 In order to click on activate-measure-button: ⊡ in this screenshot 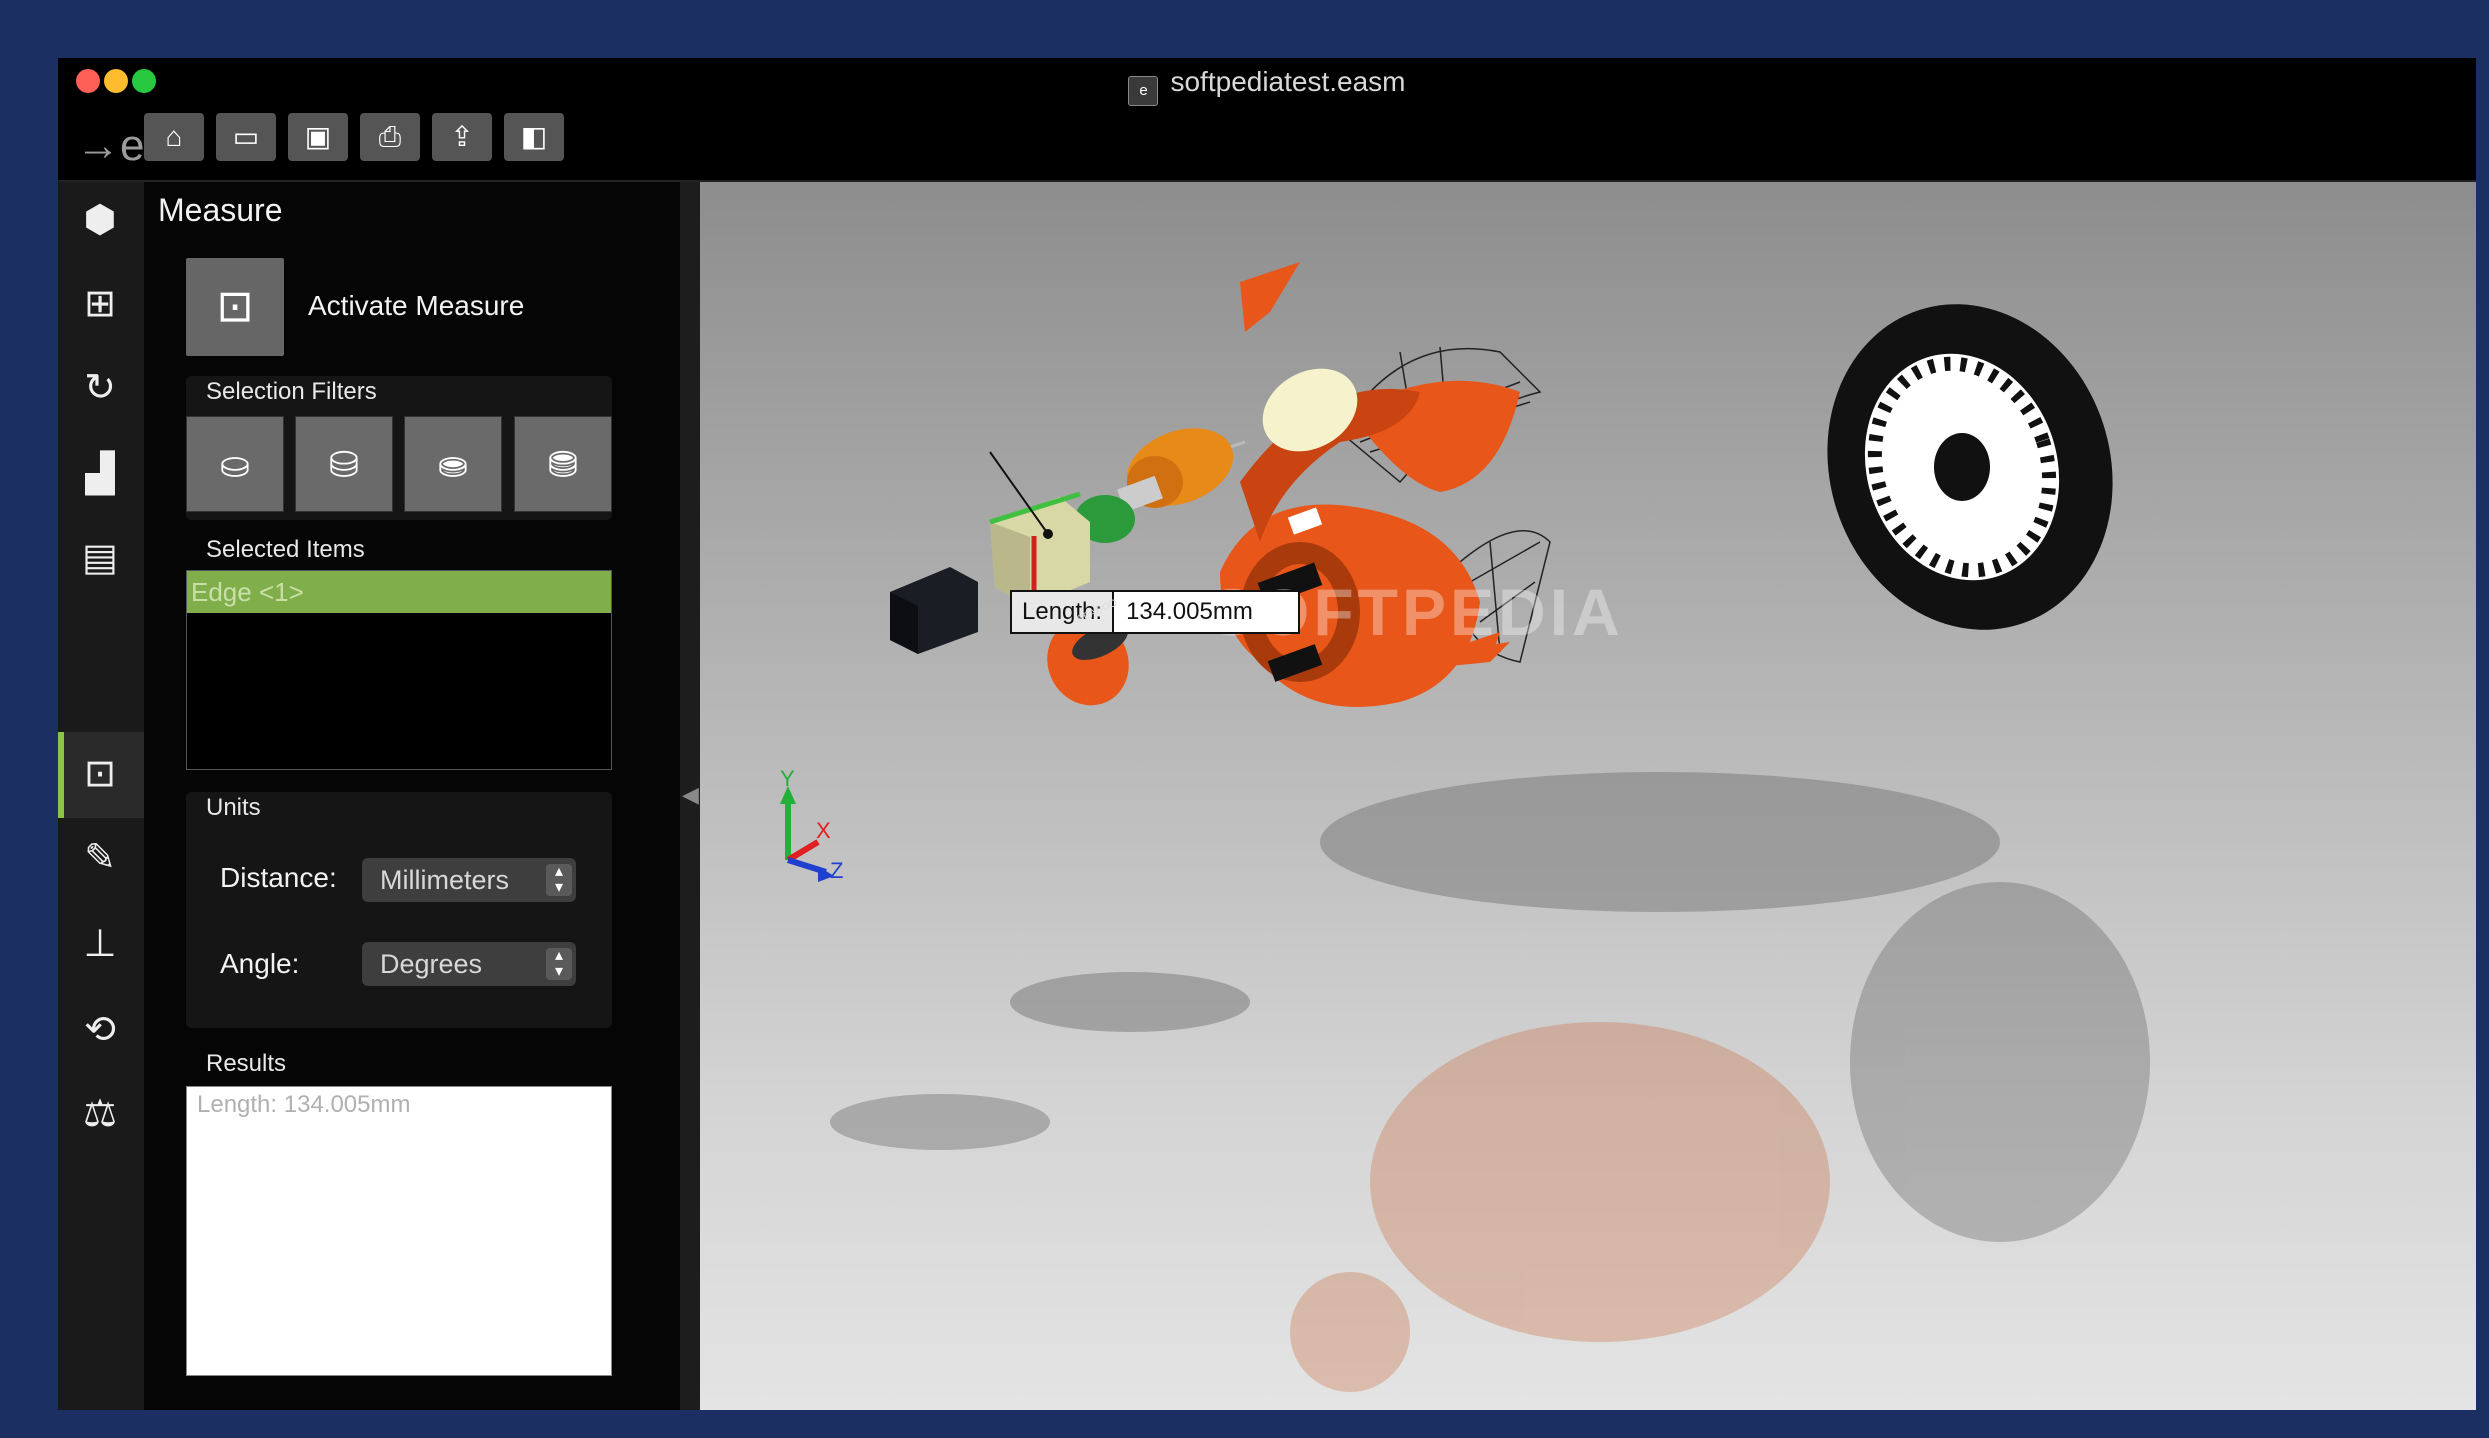, I will do `click(235, 307)`.